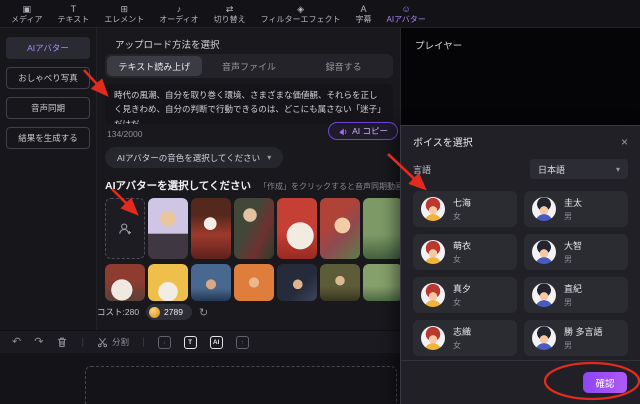 The height and width of the screenshot is (404, 640). I want to click on avatar-tile-santa-yellow-bg, so click(168, 282).